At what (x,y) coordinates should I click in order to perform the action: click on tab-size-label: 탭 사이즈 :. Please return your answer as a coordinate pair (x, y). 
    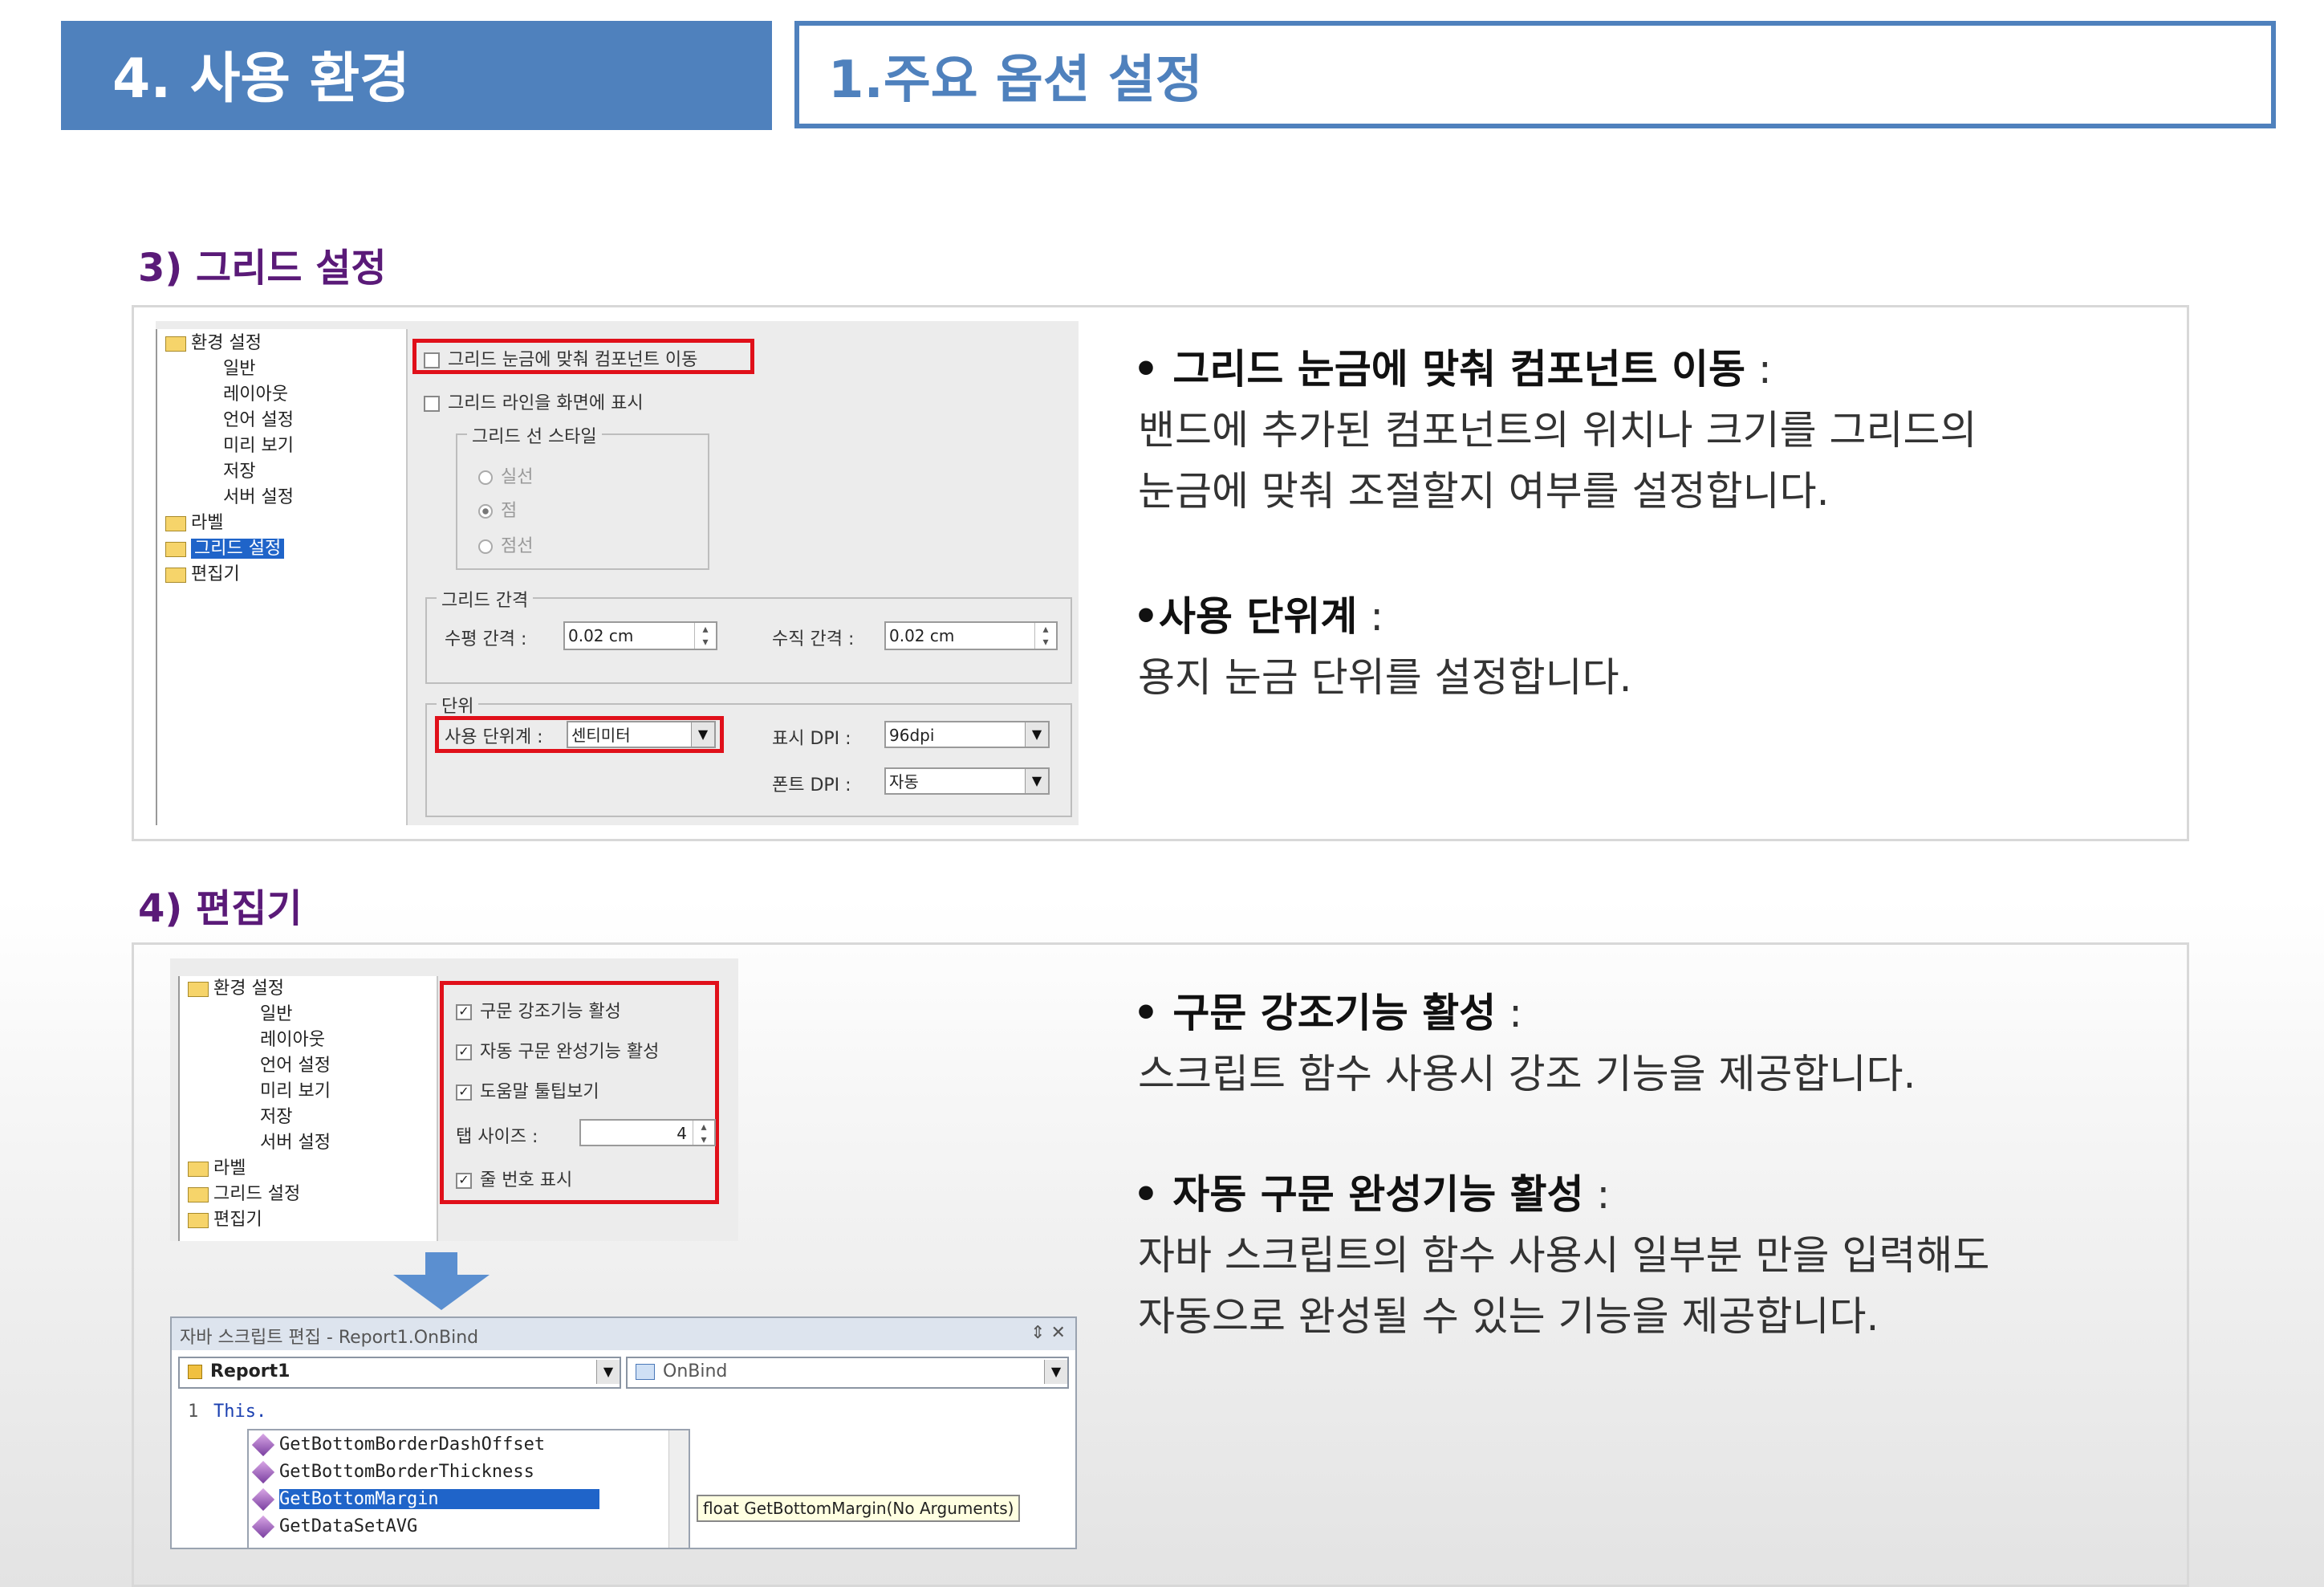
    Looking at the image, I should click on (497, 1137).